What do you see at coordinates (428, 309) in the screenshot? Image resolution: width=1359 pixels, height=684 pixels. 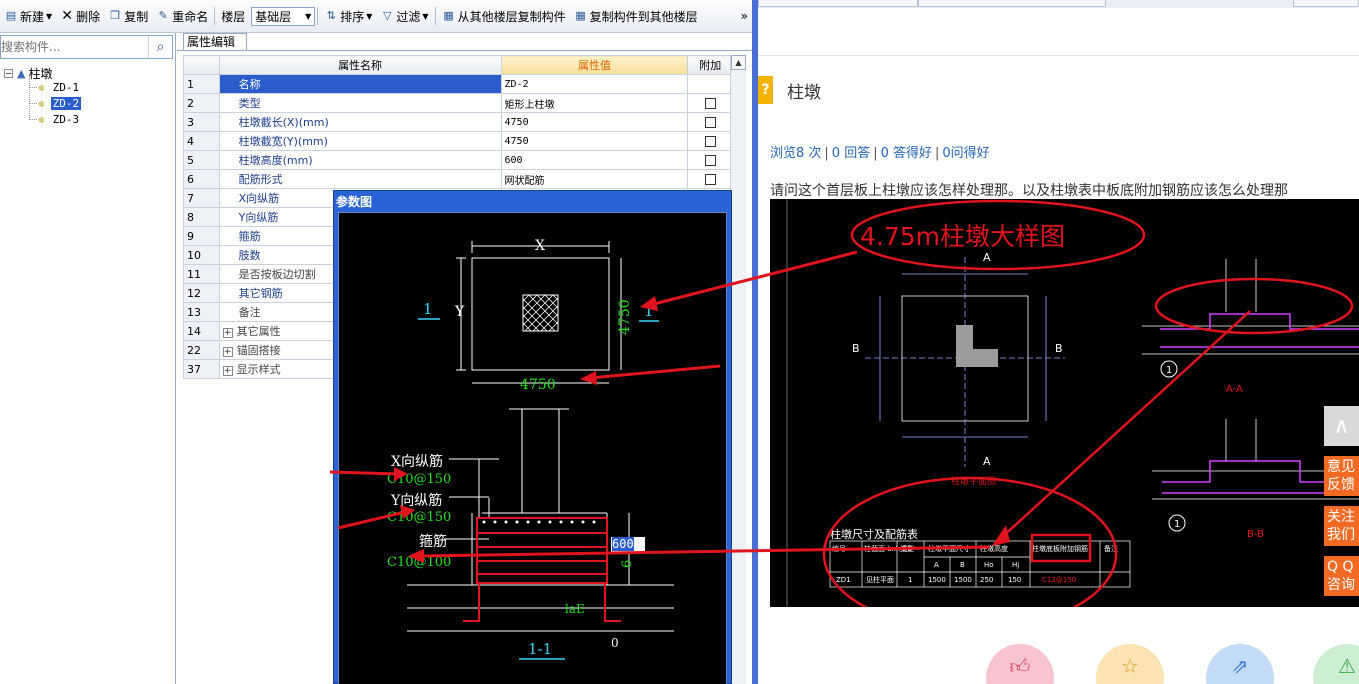 I see `section-mark-left: 1` at bounding box center [428, 309].